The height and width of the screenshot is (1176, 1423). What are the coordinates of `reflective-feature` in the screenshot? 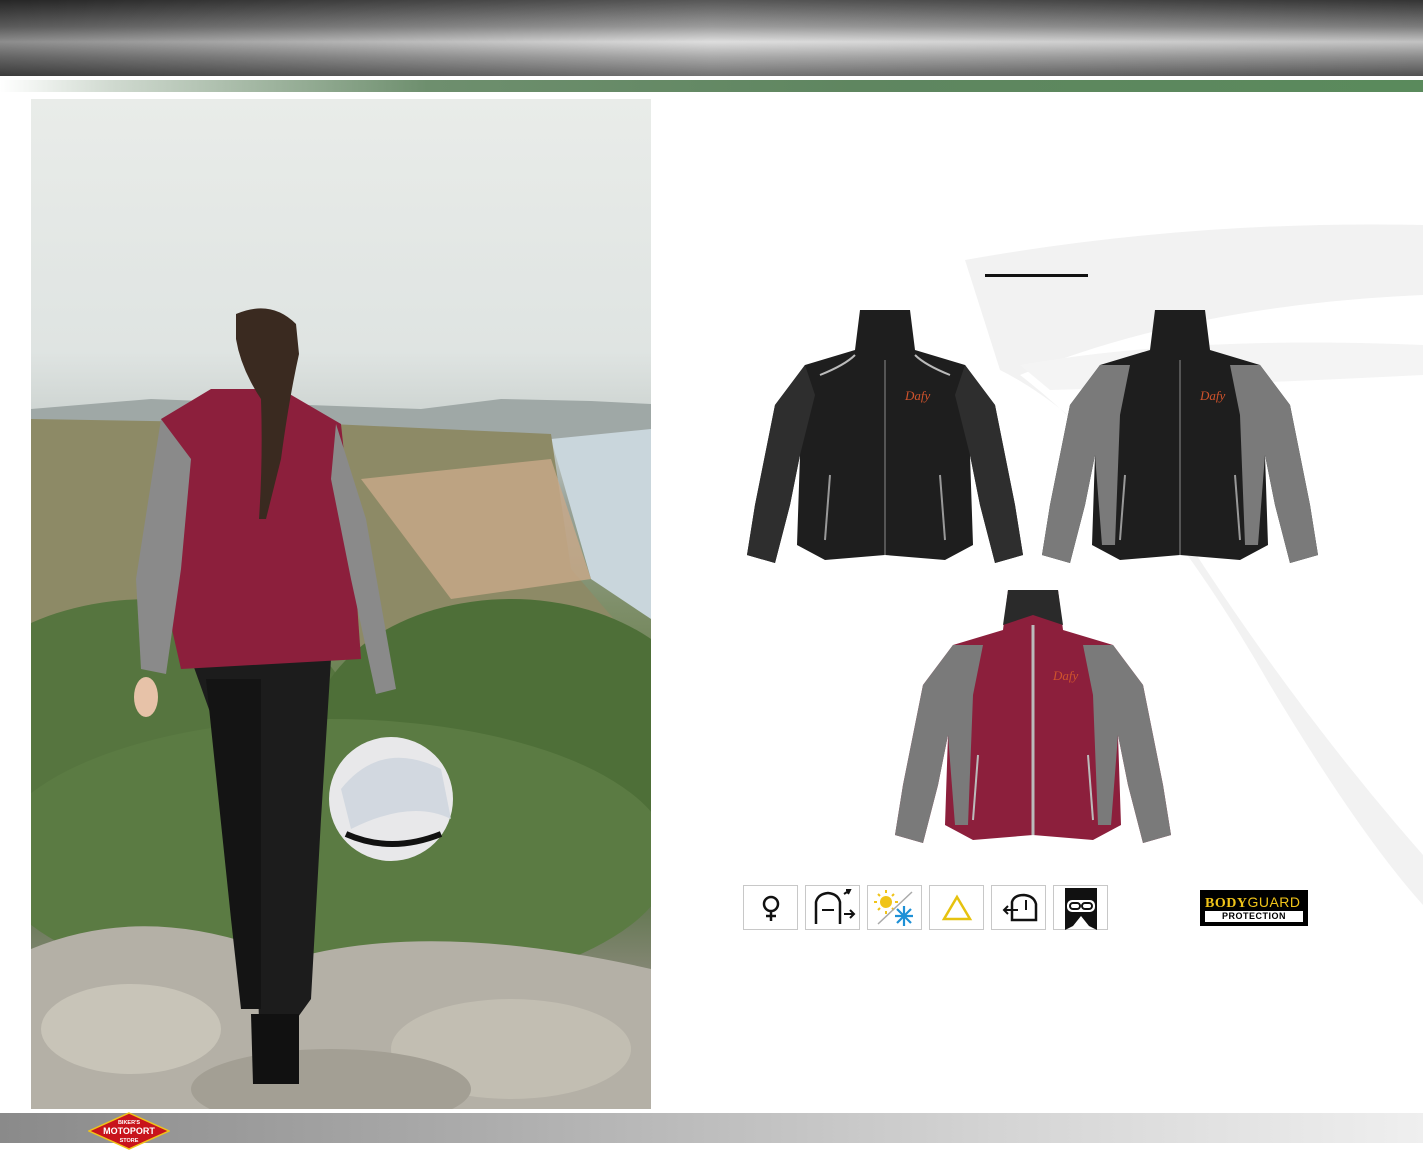 It's located at (956, 907).